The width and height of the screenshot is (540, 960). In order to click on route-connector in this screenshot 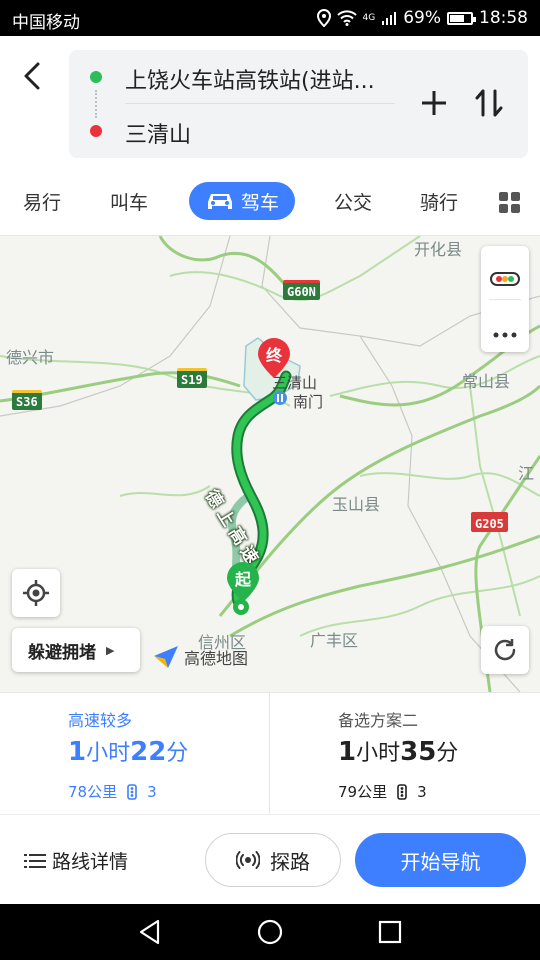, I will do `click(96, 104)`.